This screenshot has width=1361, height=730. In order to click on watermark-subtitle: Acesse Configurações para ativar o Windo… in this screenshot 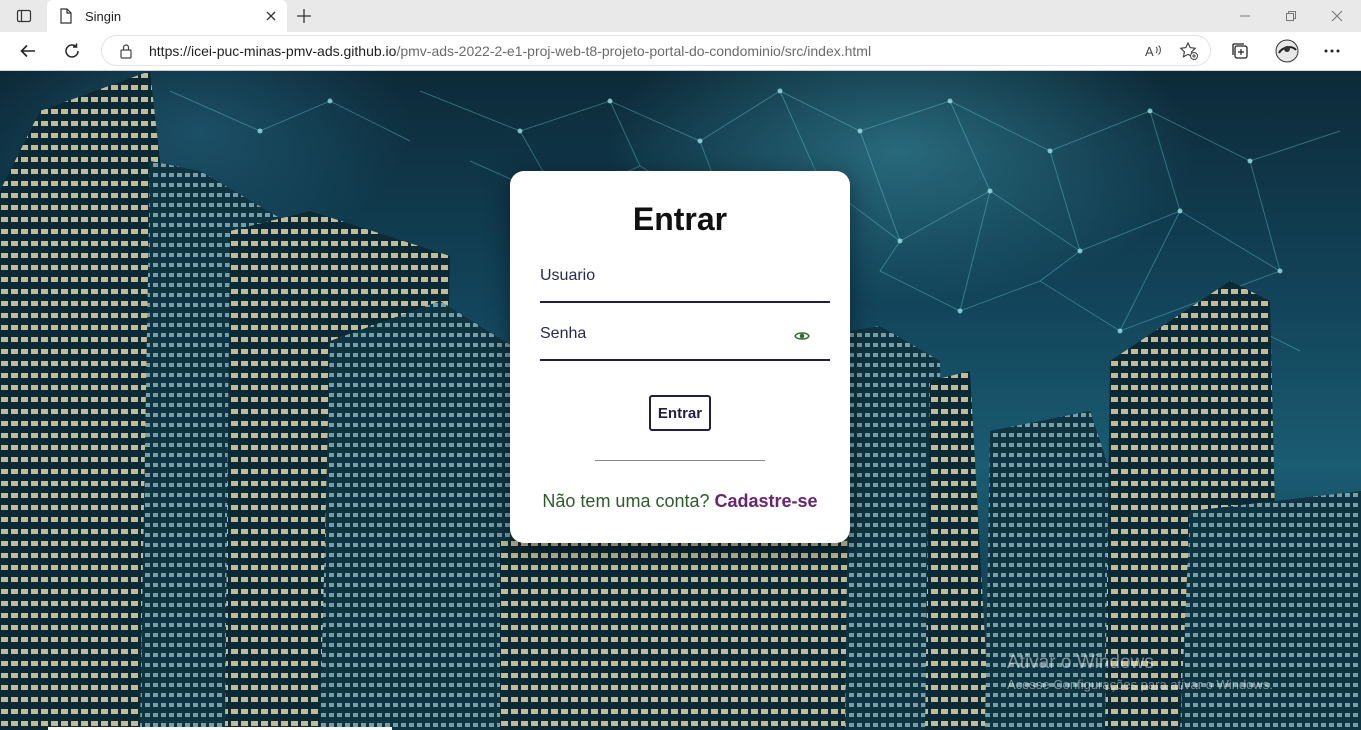, I will do `click(1140, 684)`.